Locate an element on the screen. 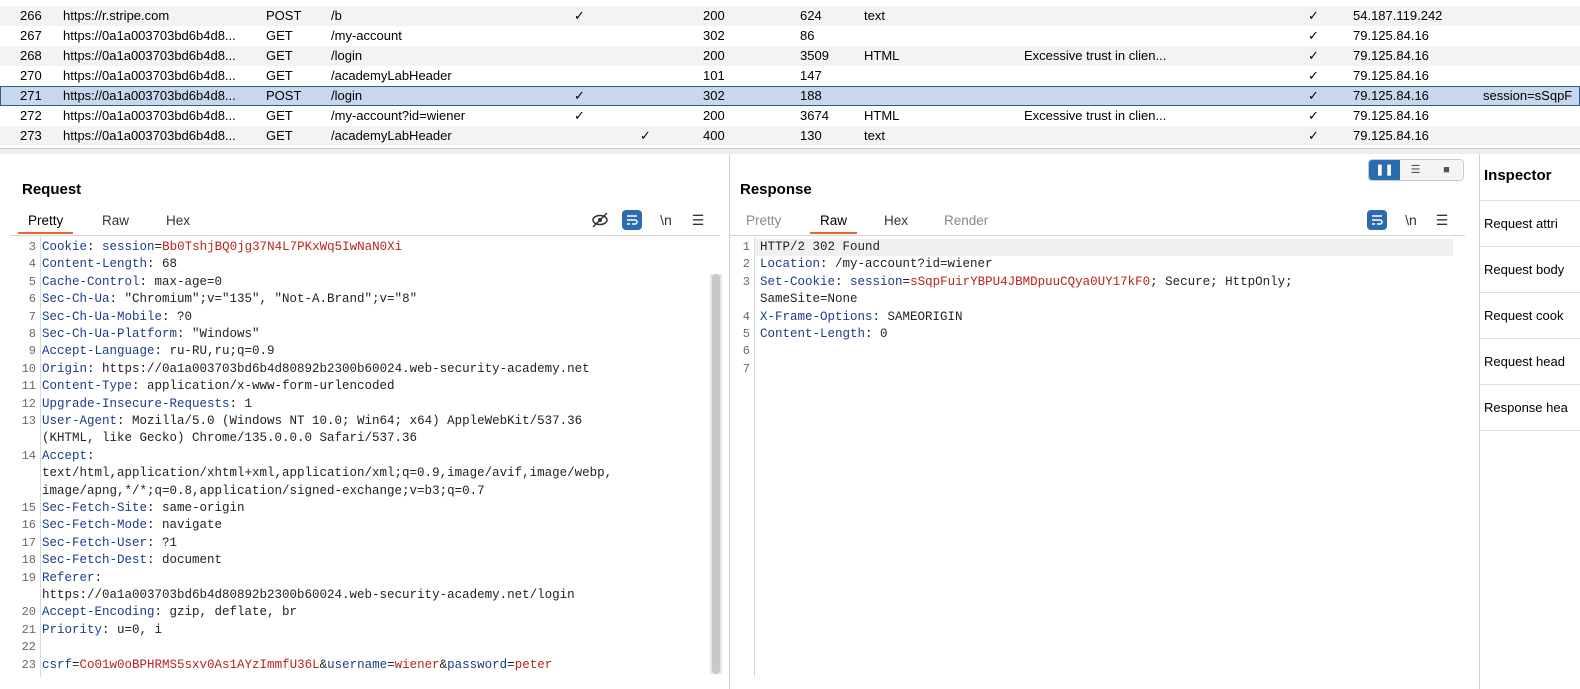 The image size is (1580, 689). tab-request-hex: Hex is located at coordinates (178, 220).